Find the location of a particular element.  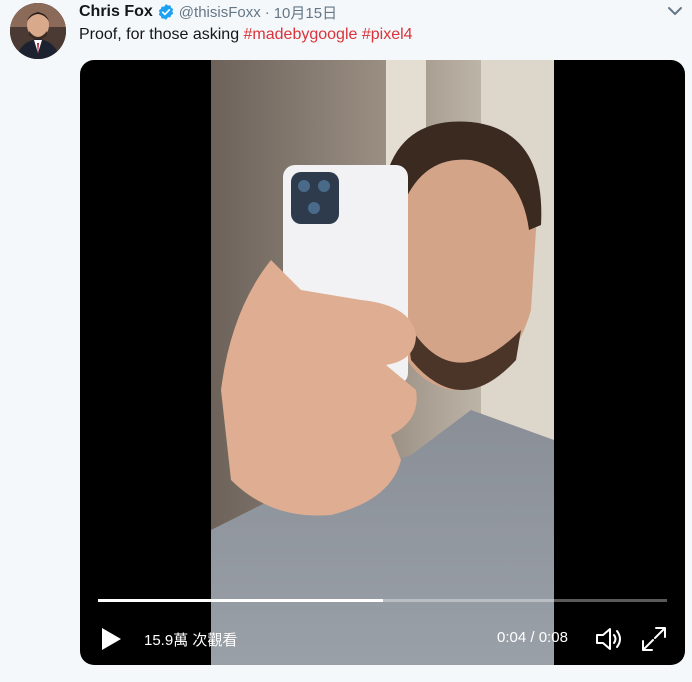

duration: 0:08 is located at coordinates (553, 637).